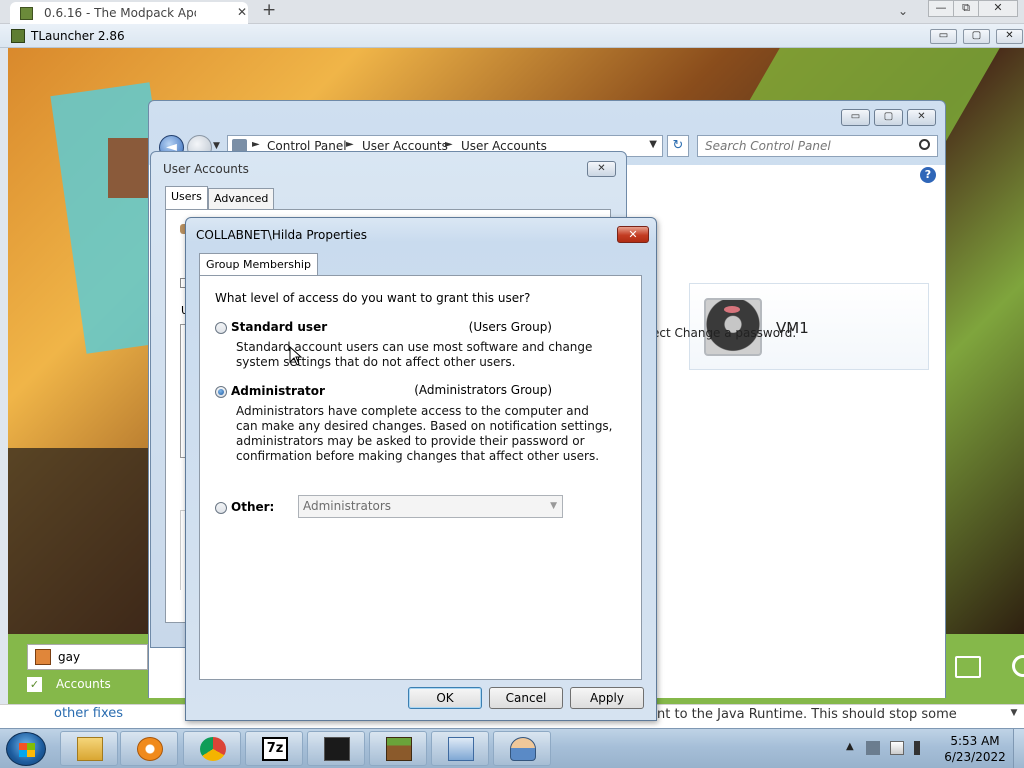 The height and width of the screenshot is (768, 1024). Describe the element at coordinates (903, 11) in the screenshot. I see `tab-search-chevron-icon: ⌄` at that location.